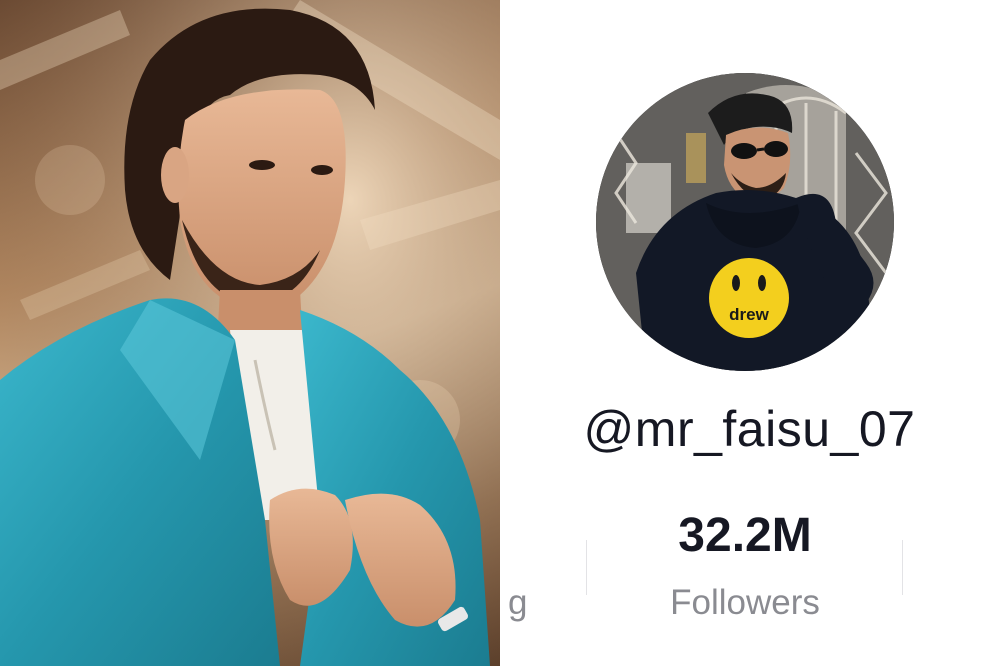 Image resolution: width=999 pixels, height=666 pixels. Describe the element at coordinates (586, 567) in the screenshot. I see `stat-divider-left` at that location.